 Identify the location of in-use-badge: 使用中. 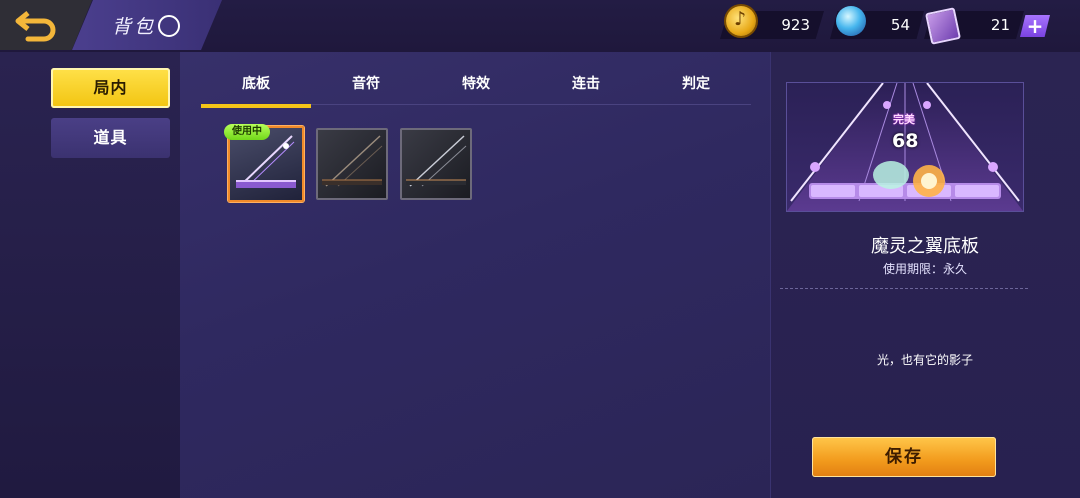
(247, 132).